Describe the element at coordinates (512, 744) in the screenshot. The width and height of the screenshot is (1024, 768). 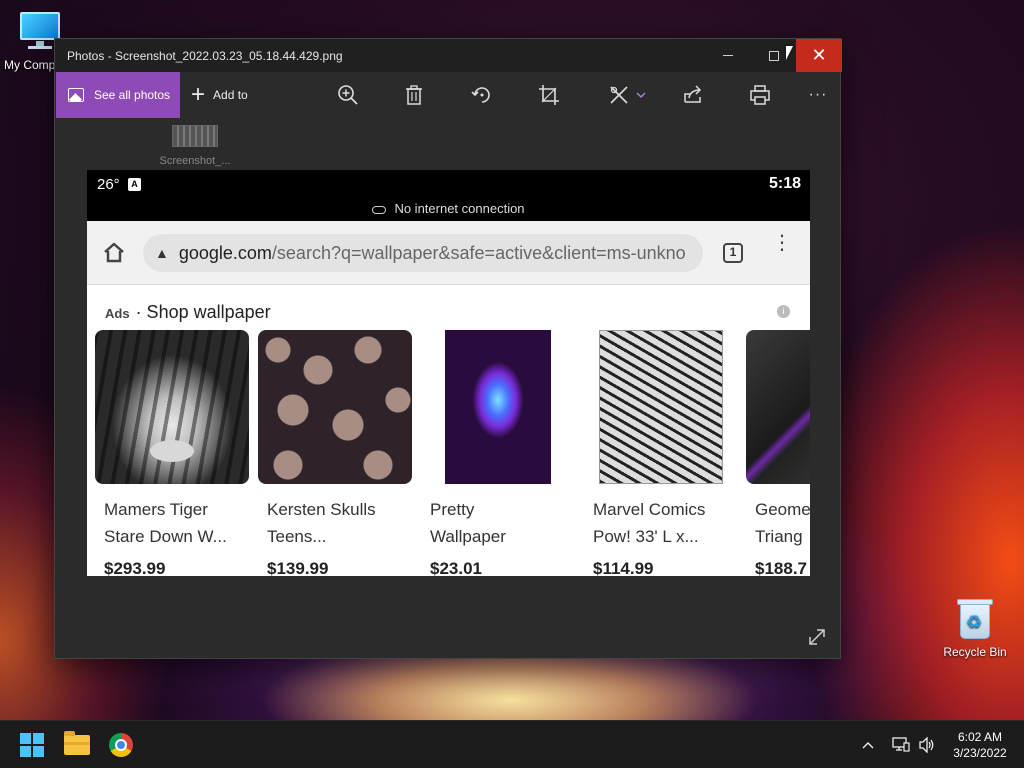
I see `taskbar: 6:02 AM 3/23/2022` at that location.